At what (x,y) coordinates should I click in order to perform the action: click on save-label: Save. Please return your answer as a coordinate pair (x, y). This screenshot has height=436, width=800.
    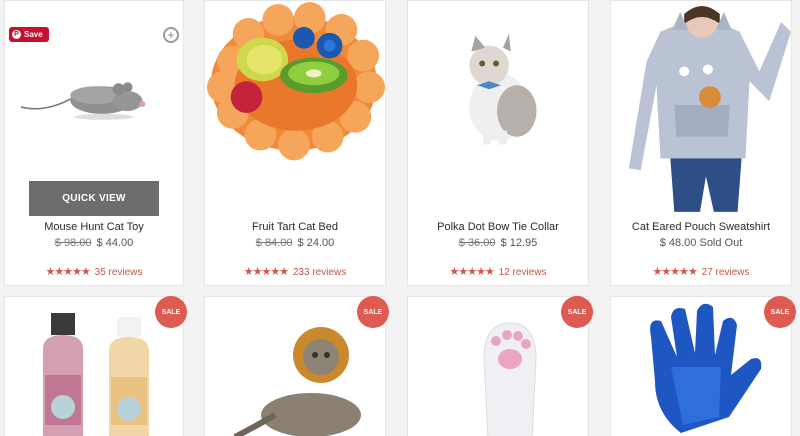
    Looking at the image, I should click on (33, 34).